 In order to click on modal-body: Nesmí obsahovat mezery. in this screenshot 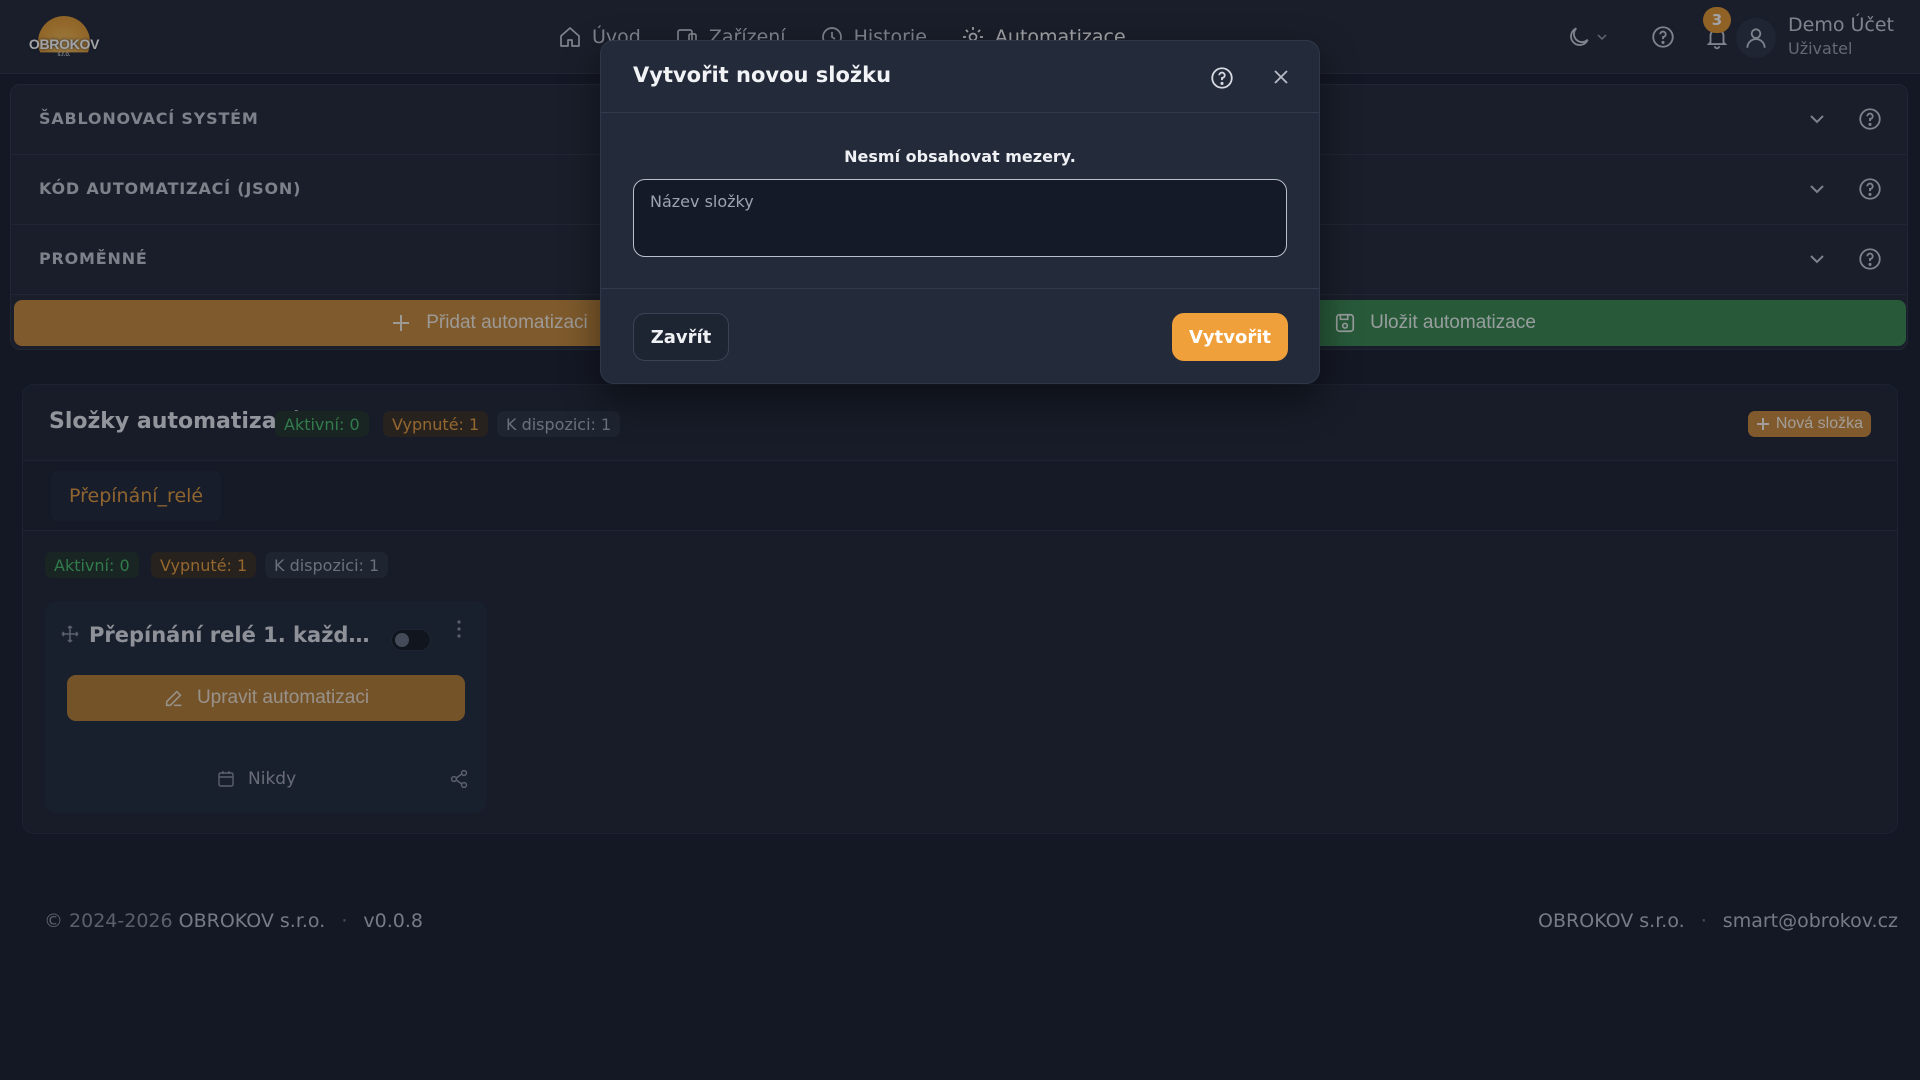, I will do `click(960, 201)`.